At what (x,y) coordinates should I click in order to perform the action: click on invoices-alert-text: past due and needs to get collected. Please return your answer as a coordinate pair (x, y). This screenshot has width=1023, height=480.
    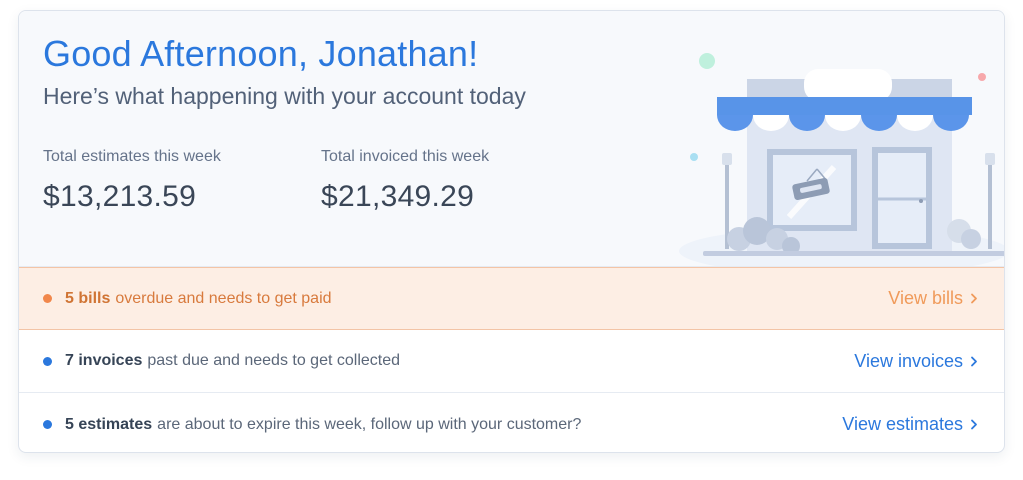
    Looking at the image, I should click on (274, 360).